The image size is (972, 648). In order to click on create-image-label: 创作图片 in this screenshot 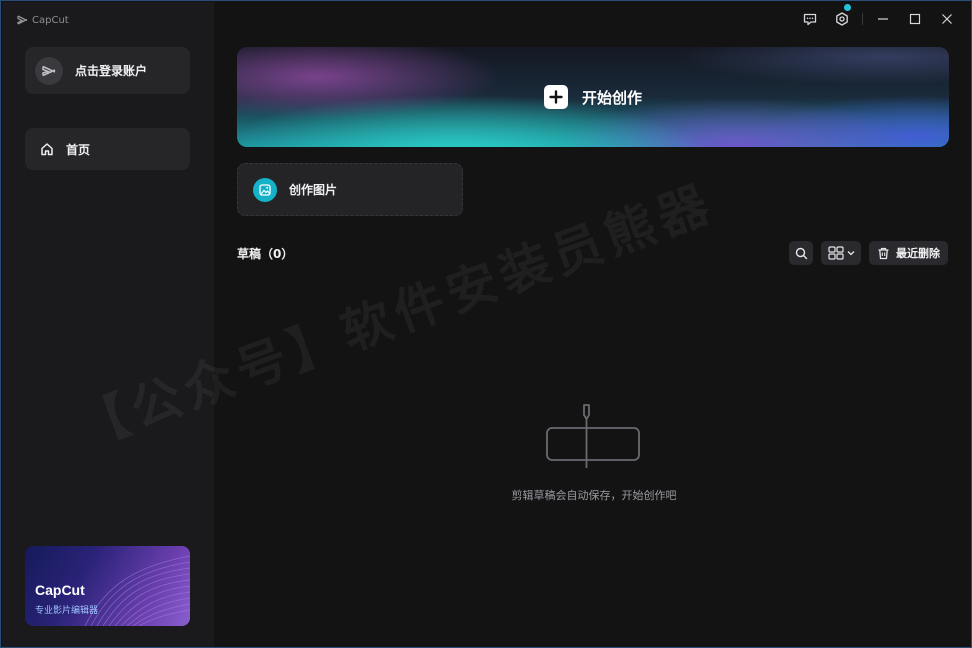, I will do `click(313, 190)`.